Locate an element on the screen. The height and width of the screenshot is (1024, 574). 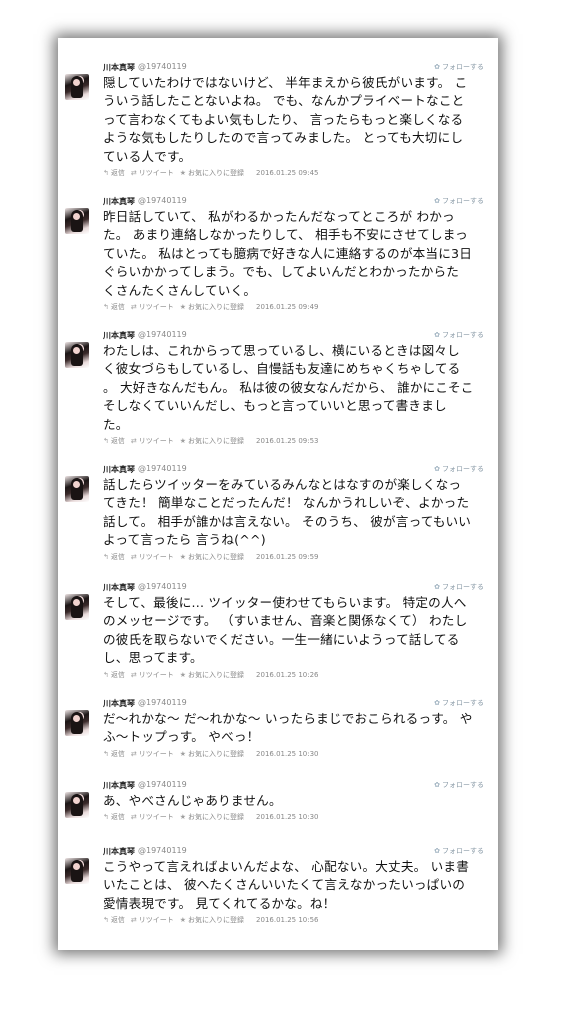
tweet-text-line: 愛情表現です。 見てくれてるかな。ね！ is located at coordinates (219, 903).